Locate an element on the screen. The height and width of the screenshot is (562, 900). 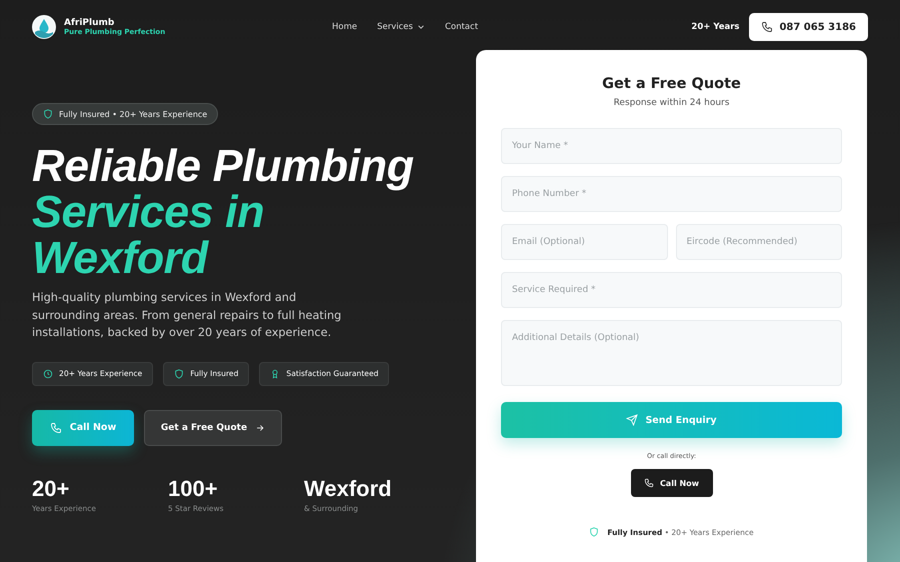
details-field: Additional Details (Optional) is located at coordinates (671, 353).